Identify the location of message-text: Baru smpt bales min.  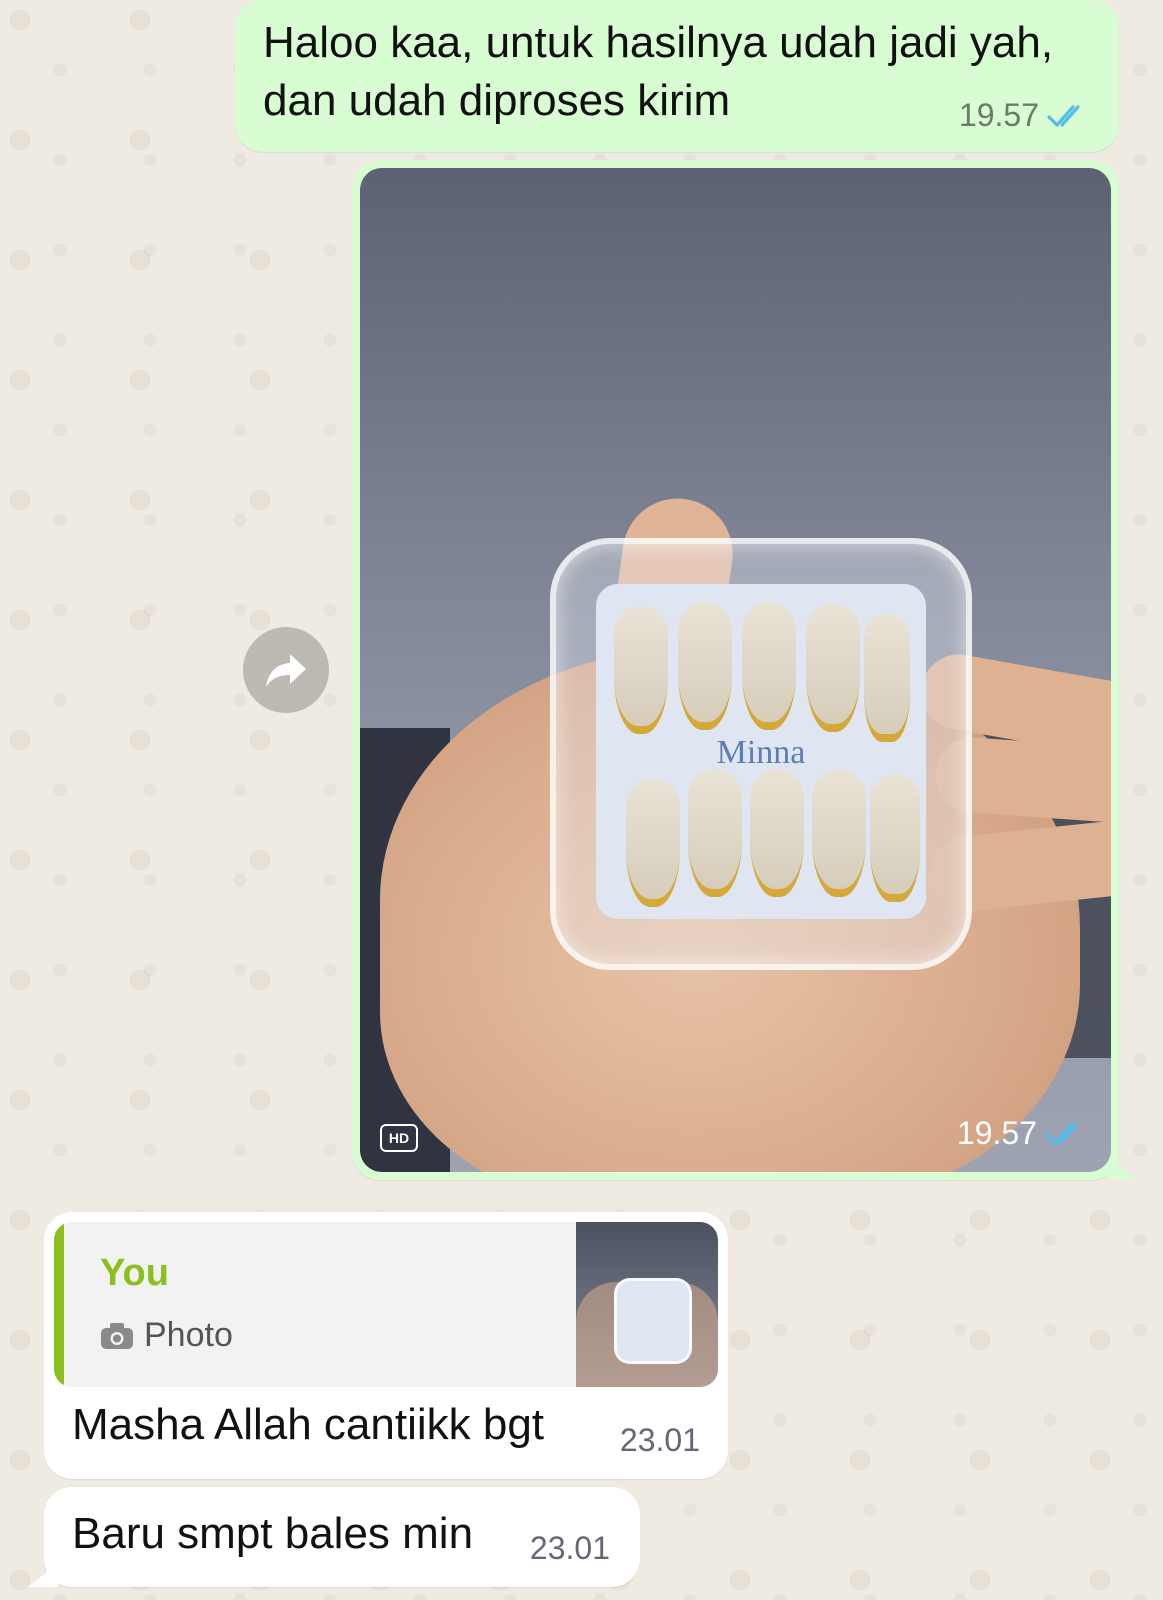
(273, 1533).